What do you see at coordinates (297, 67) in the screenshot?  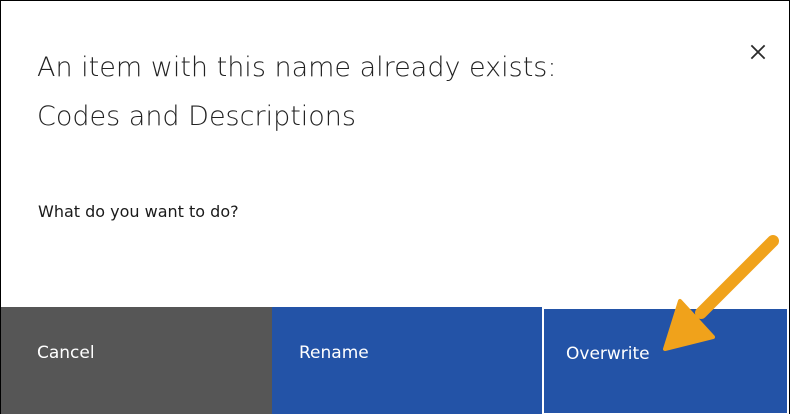 I see `dialog-title-line-1: An item with this name already exists:` at bounding box center [297, 67].